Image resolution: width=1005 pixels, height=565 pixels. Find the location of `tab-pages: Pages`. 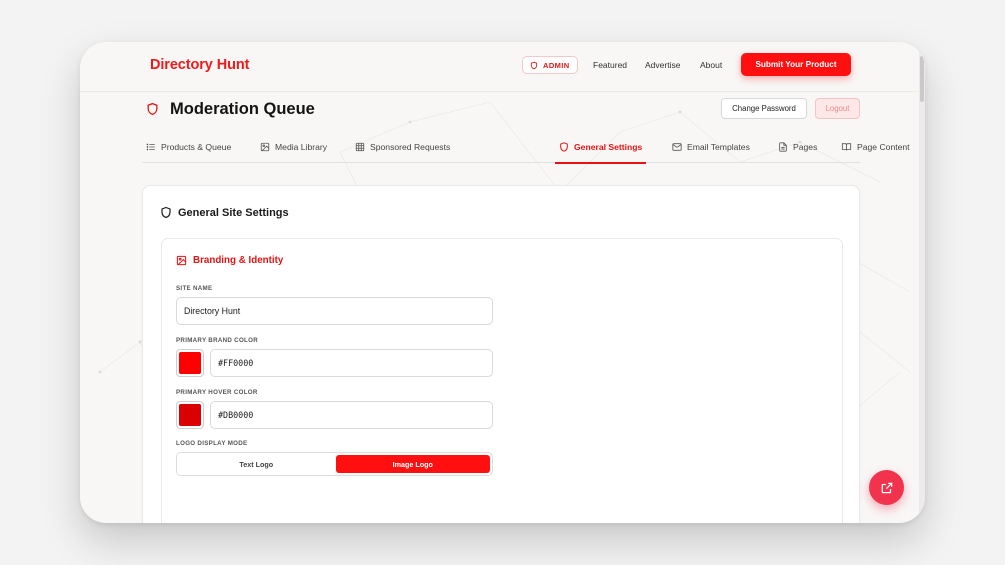

tab-pages: Pages is located at coordinates (797, 147).